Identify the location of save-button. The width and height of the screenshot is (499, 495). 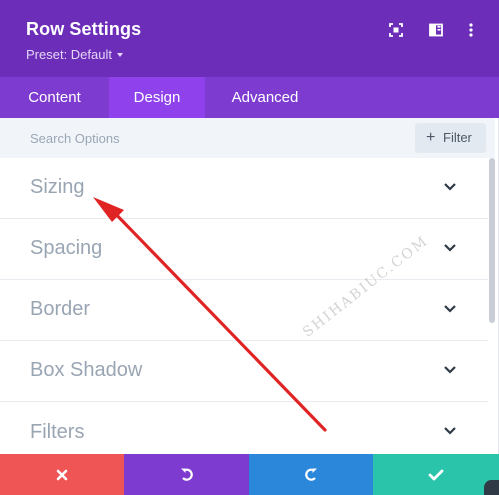
(436, 474).